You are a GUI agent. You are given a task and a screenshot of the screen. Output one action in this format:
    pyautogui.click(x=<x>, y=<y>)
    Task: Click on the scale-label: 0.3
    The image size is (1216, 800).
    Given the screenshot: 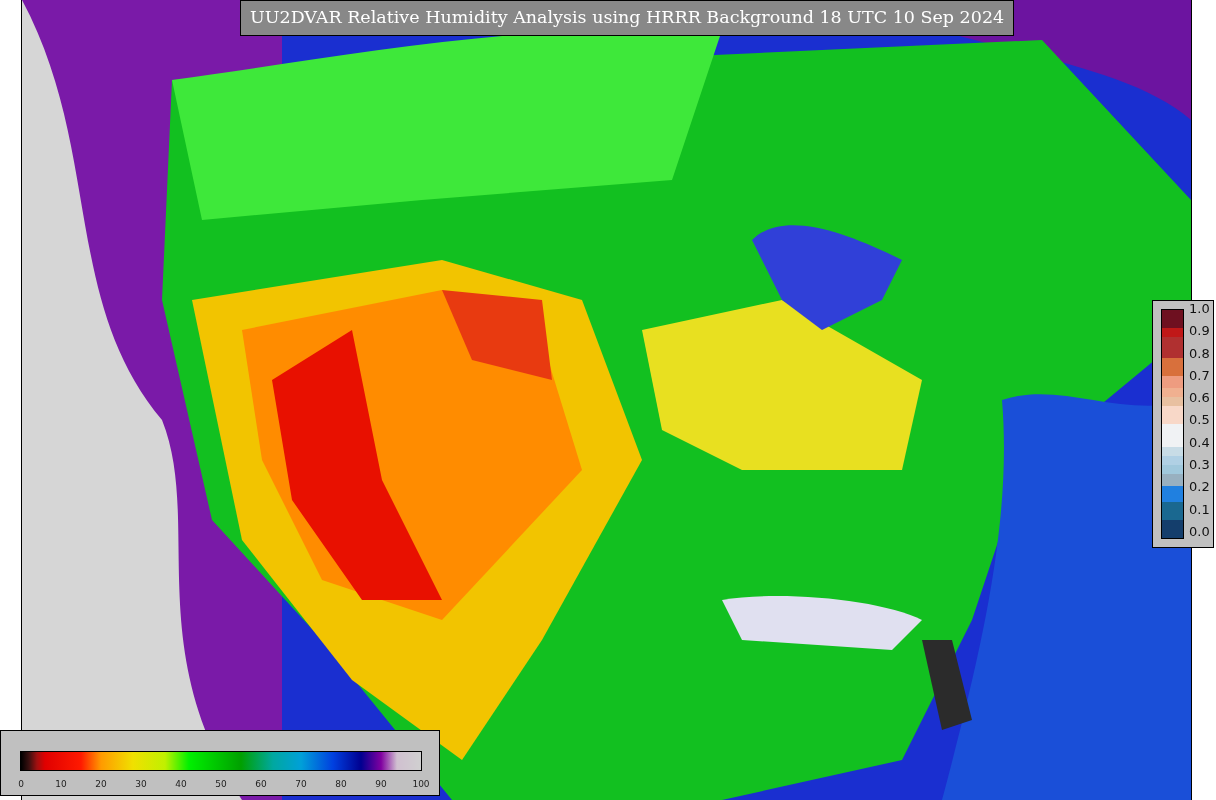 What is the action you would take?
    pyautogui.click(x=1199, y=465)
    